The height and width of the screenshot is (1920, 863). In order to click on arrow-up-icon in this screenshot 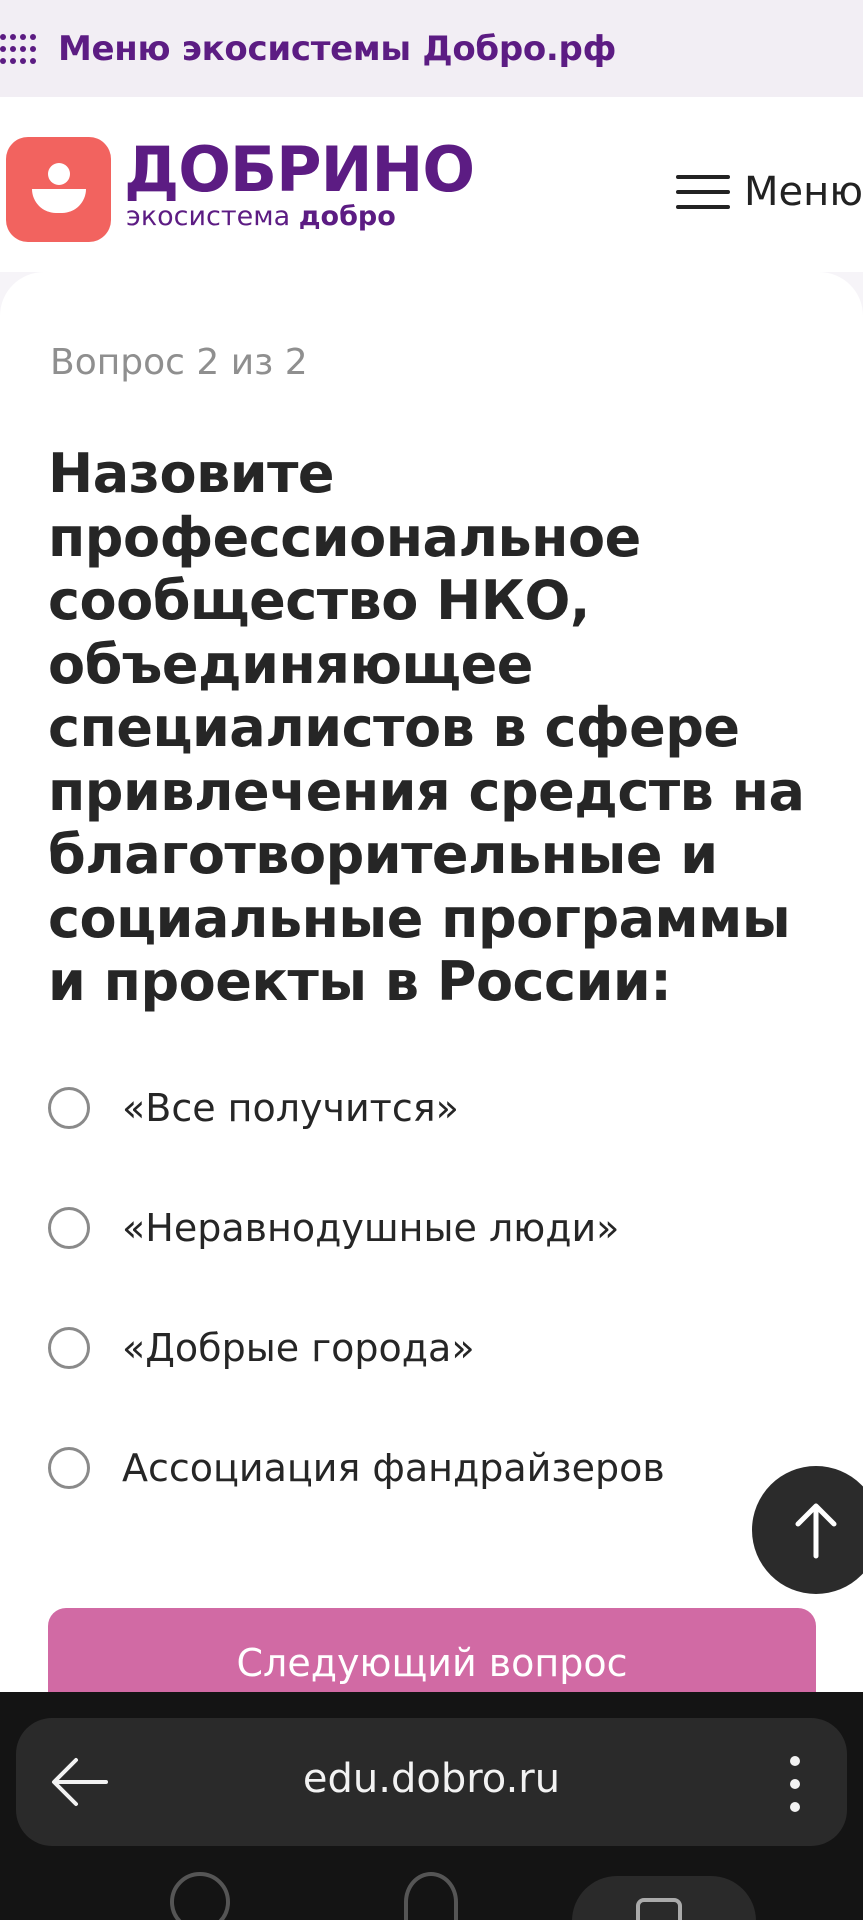, I will do `click(816, 1531)`.